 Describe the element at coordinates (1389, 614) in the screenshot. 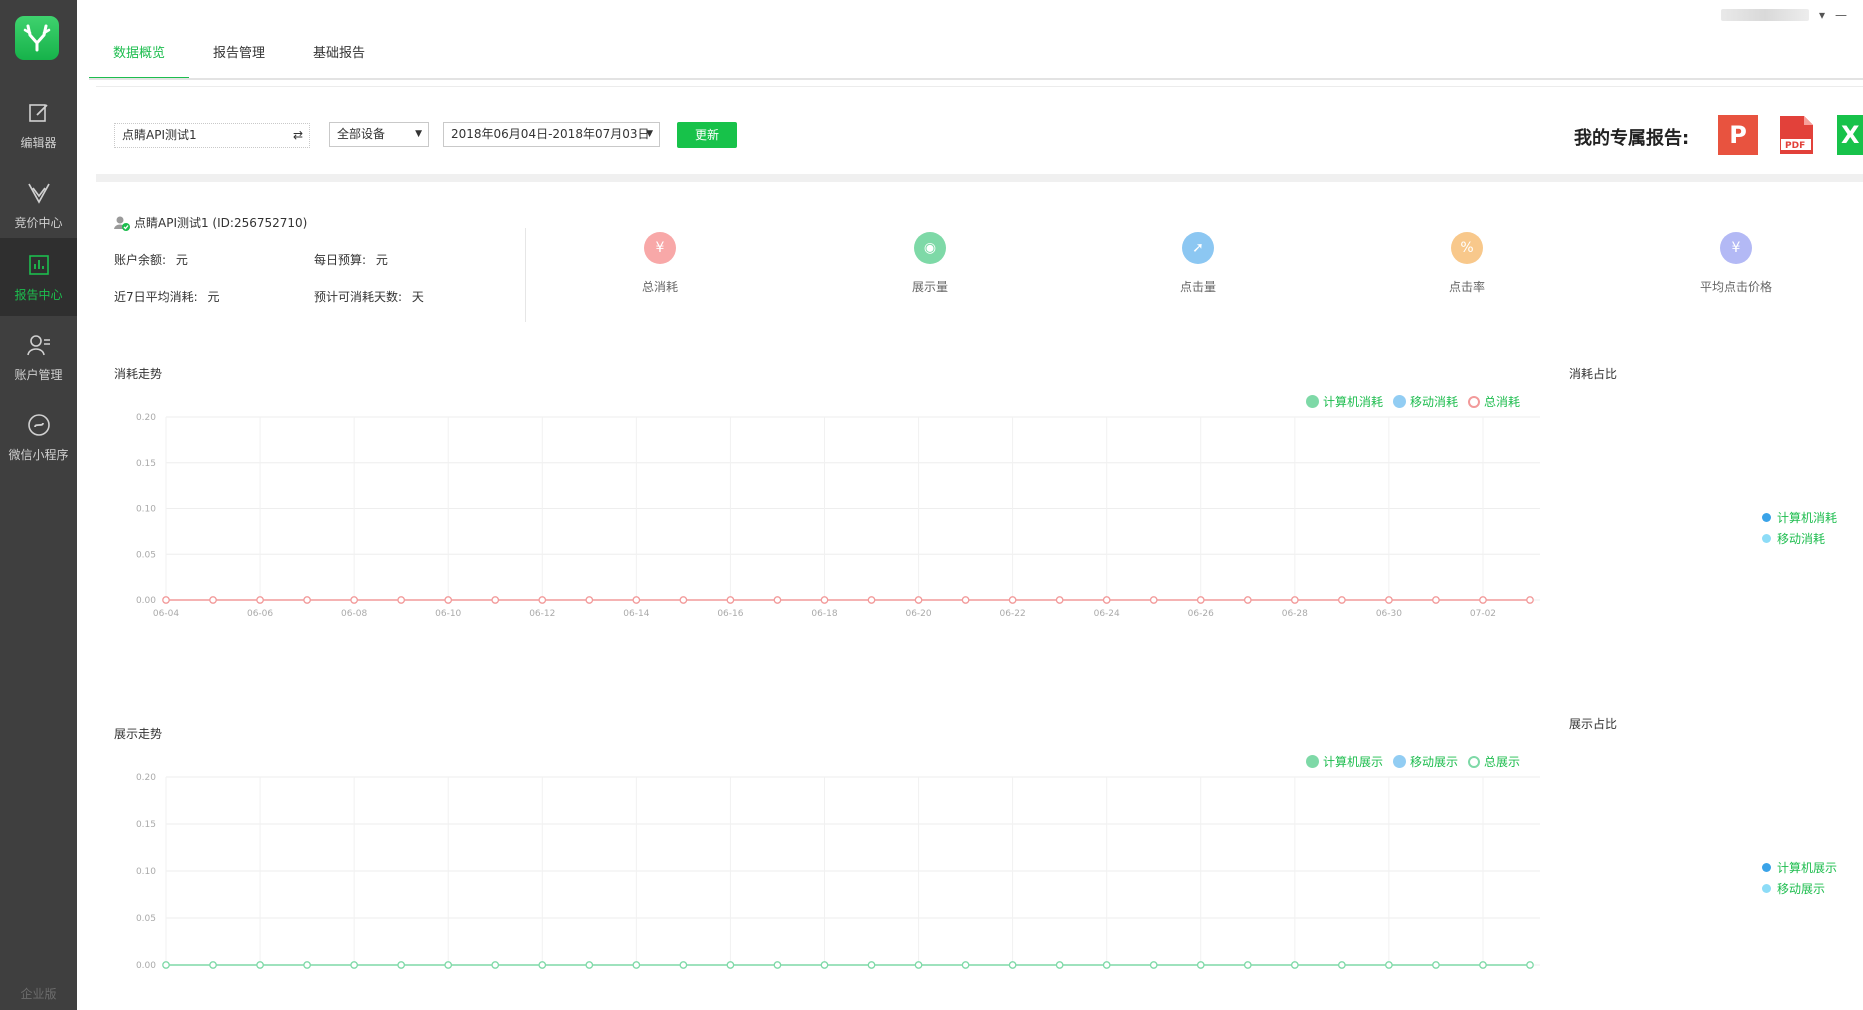

I see `x-tick-label: 06-30` at that location.